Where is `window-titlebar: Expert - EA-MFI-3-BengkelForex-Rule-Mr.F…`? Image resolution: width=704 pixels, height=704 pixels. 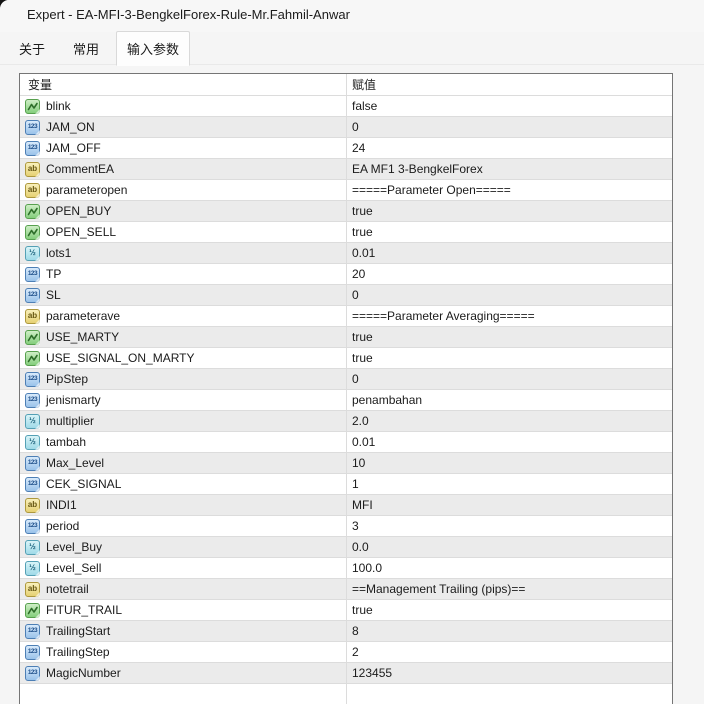 window-titlebar: Expert - EA-MFI-3-BengkelForex-Rule-Mr.F… is located at coordinates (352, 16).